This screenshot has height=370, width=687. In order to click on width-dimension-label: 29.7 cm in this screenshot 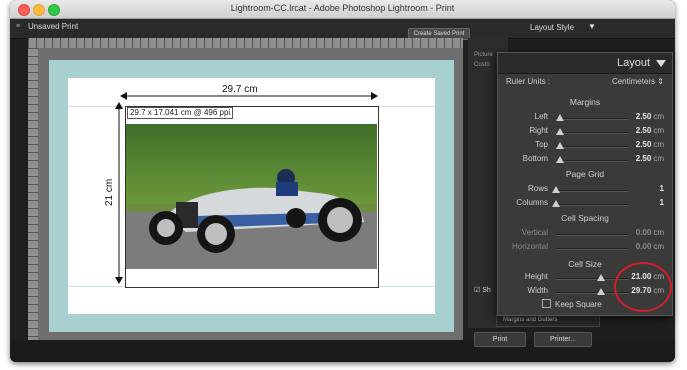, I will do `click(240, 89)`.